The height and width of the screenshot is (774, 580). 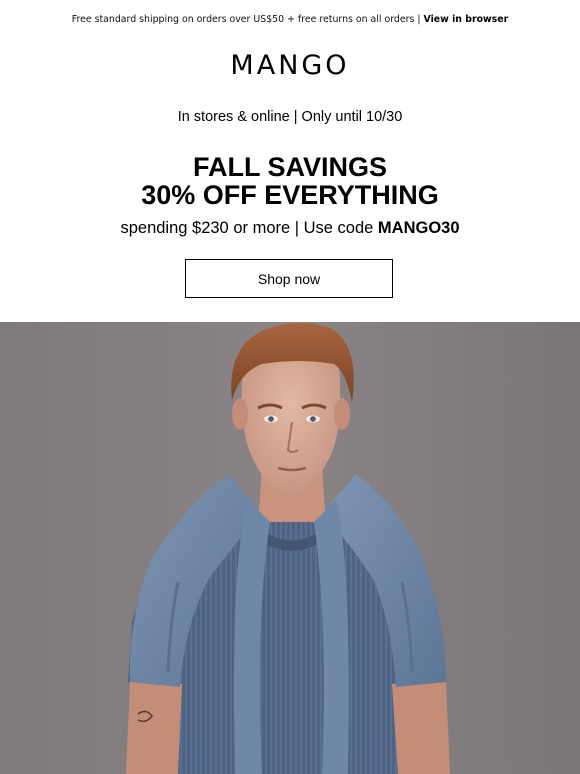 What do you see at coordinates (290, 65) in the screenshot?
I see `brand-logo: MANGO` at bounding box center [290, 65].